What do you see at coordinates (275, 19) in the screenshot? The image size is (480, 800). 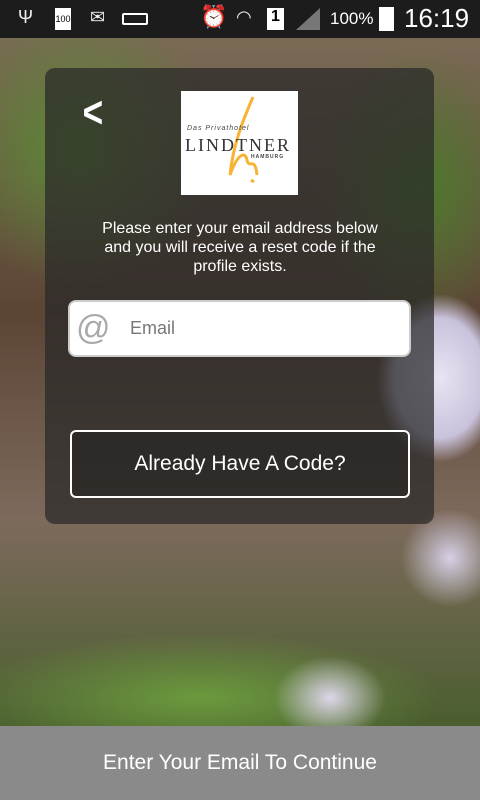 I see `sim-icon: 1` at bounding box center [275, 19].